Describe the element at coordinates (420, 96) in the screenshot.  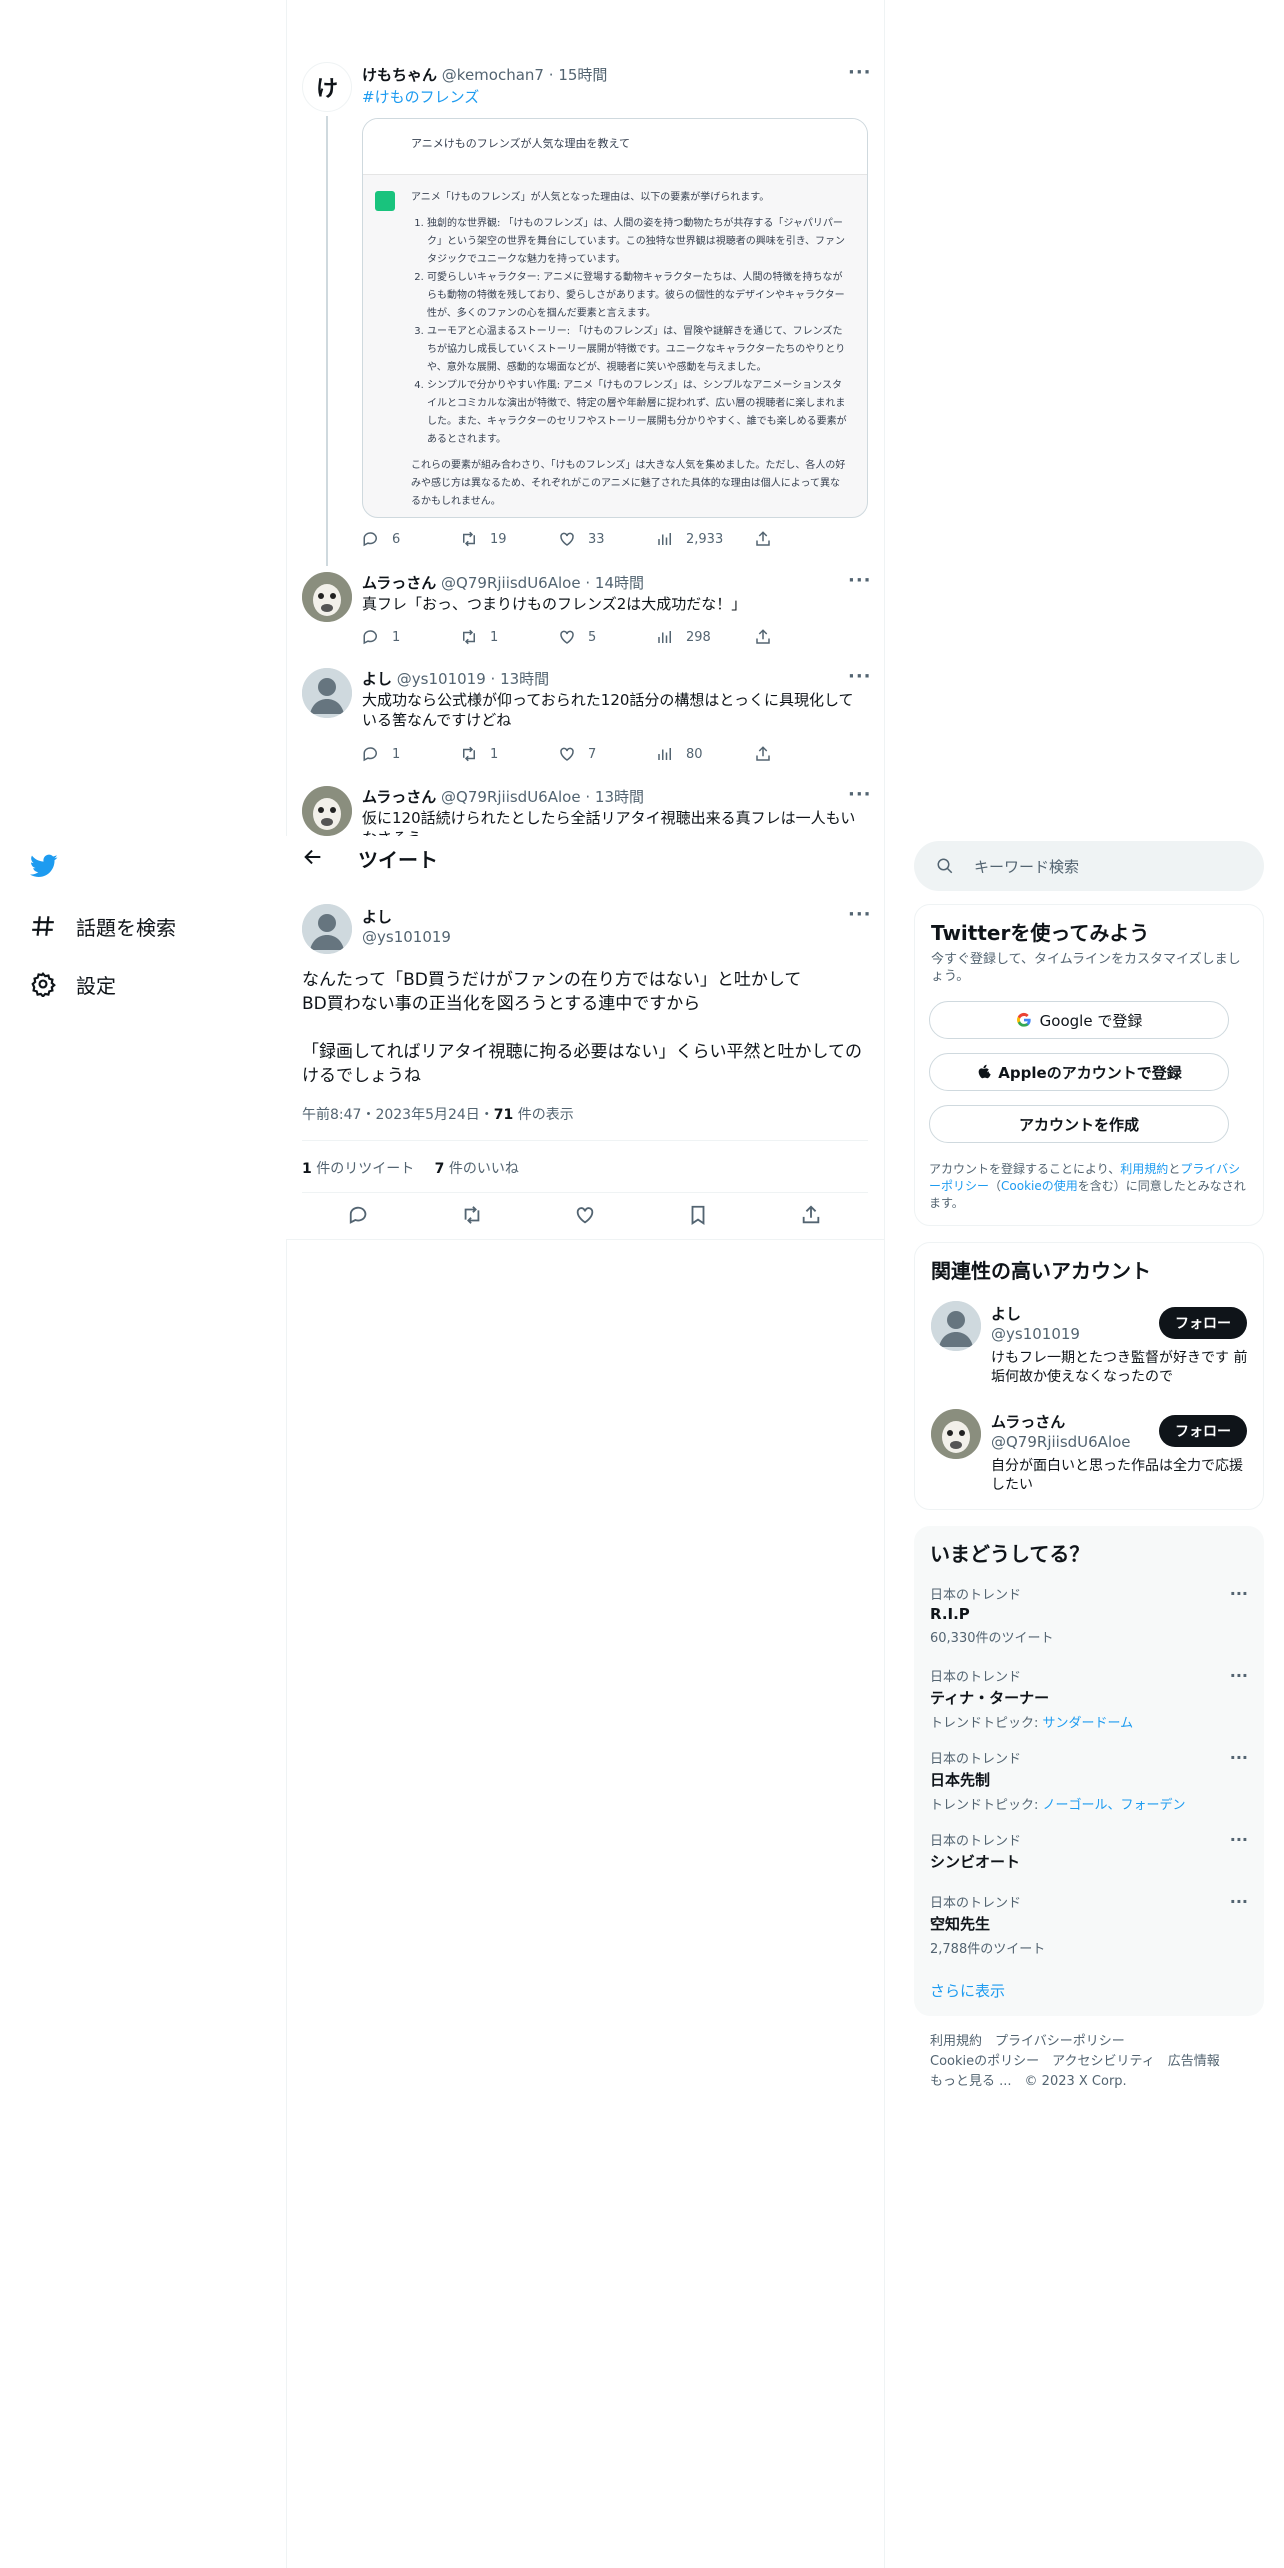
I see `hashtag-link: #けものフレンズ` at that location.